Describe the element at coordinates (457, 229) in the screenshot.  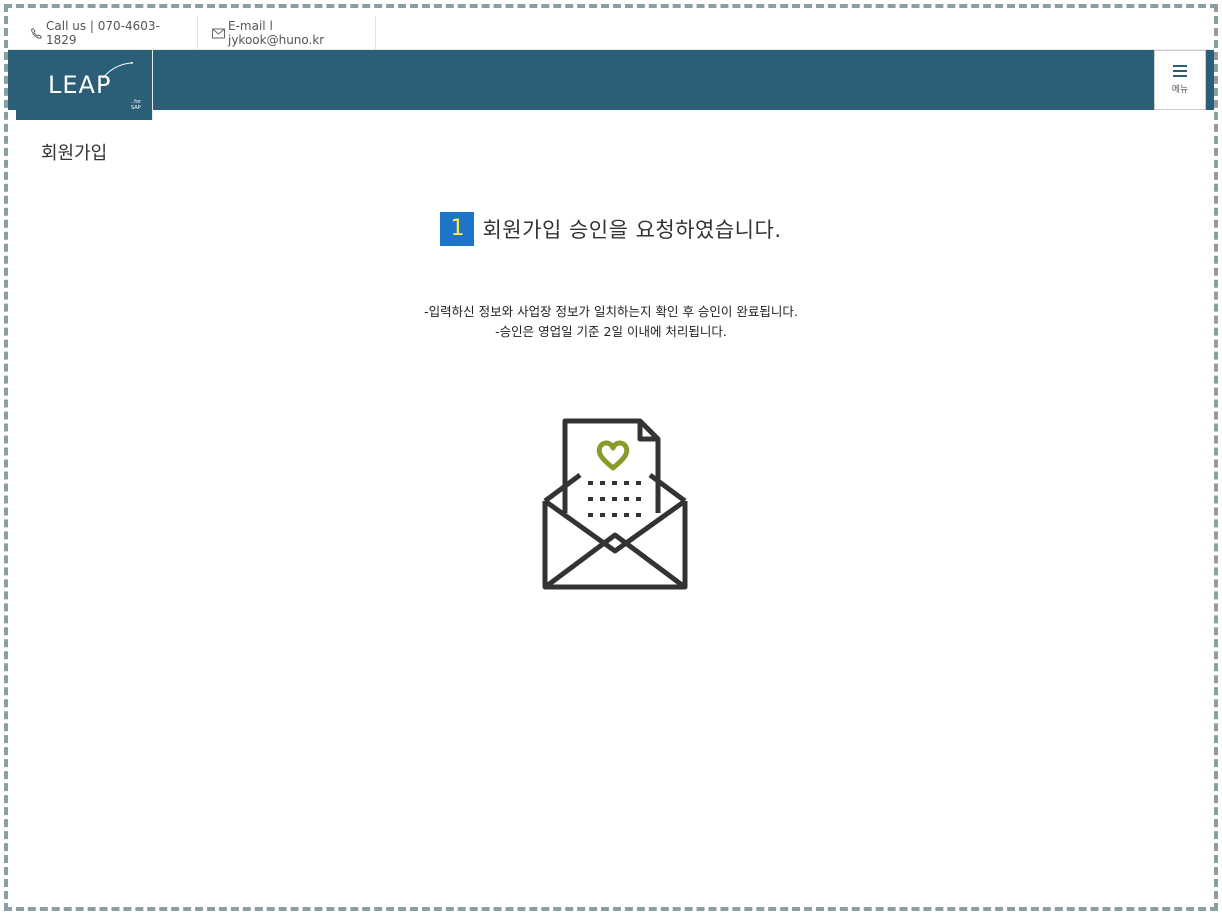
I see `step-number-badge: 1` at that location.